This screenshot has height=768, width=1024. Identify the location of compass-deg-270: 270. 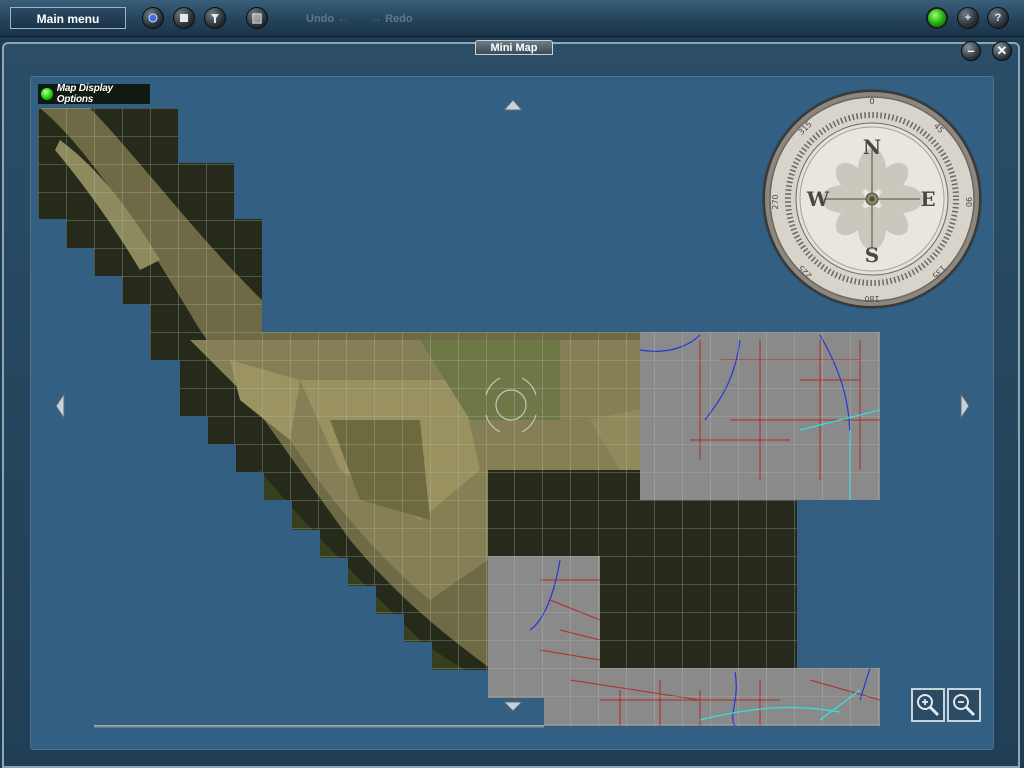
(775, 201).